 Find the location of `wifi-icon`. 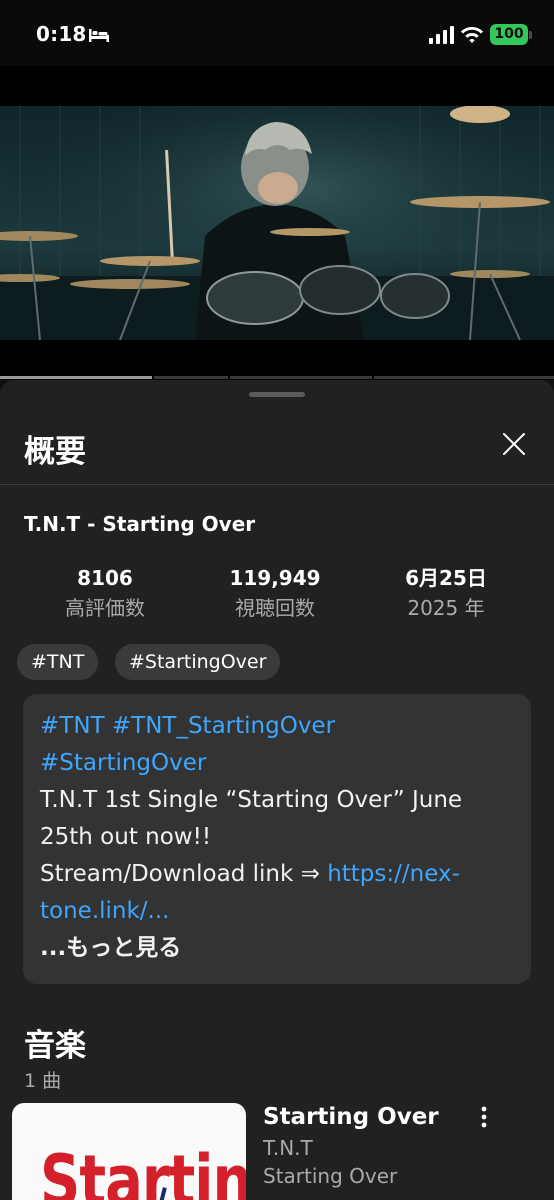

wifi-icon is located at coordinates (472, 35).